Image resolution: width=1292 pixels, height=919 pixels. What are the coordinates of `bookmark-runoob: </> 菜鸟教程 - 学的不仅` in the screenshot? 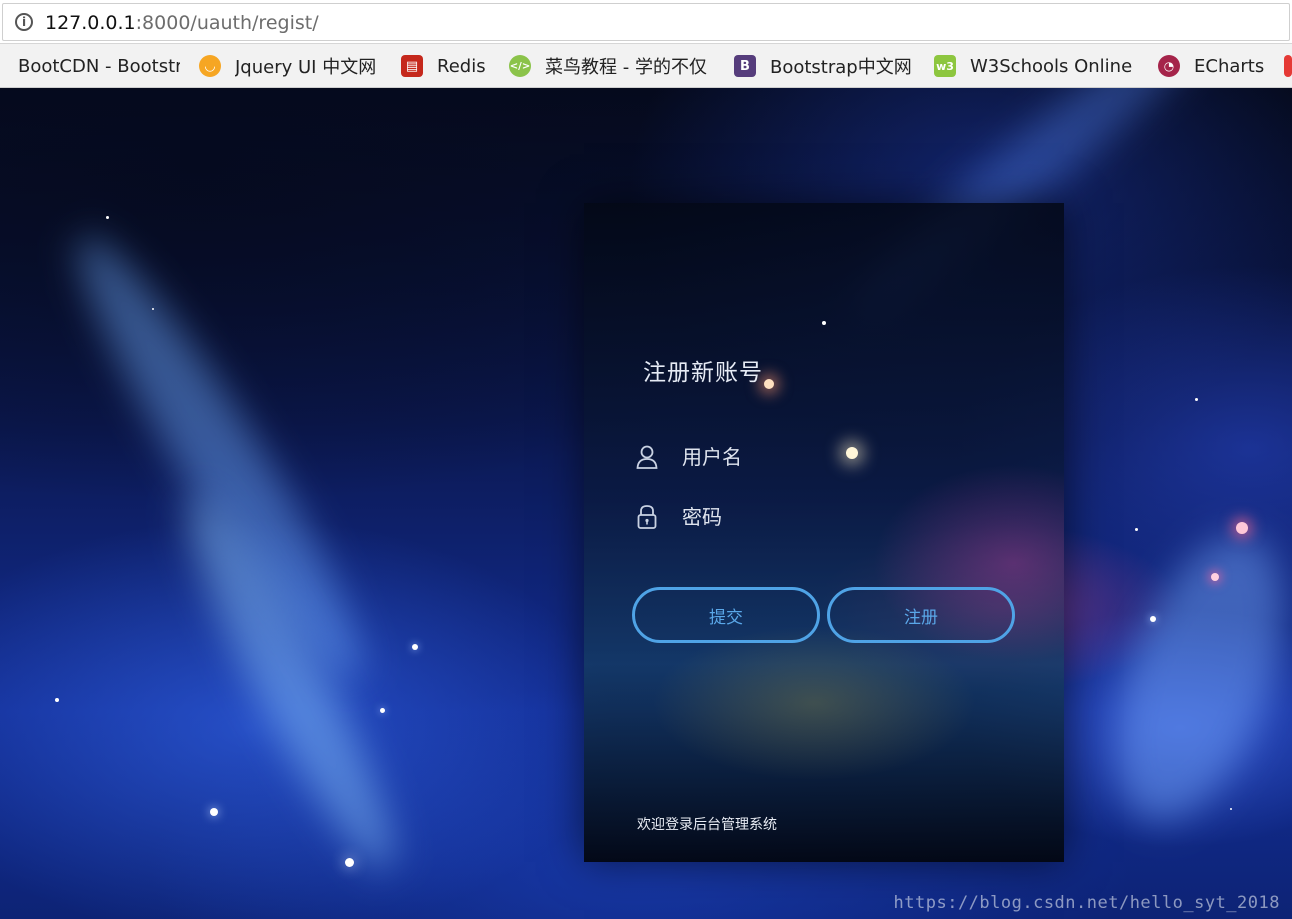 It's located at (613, 65).